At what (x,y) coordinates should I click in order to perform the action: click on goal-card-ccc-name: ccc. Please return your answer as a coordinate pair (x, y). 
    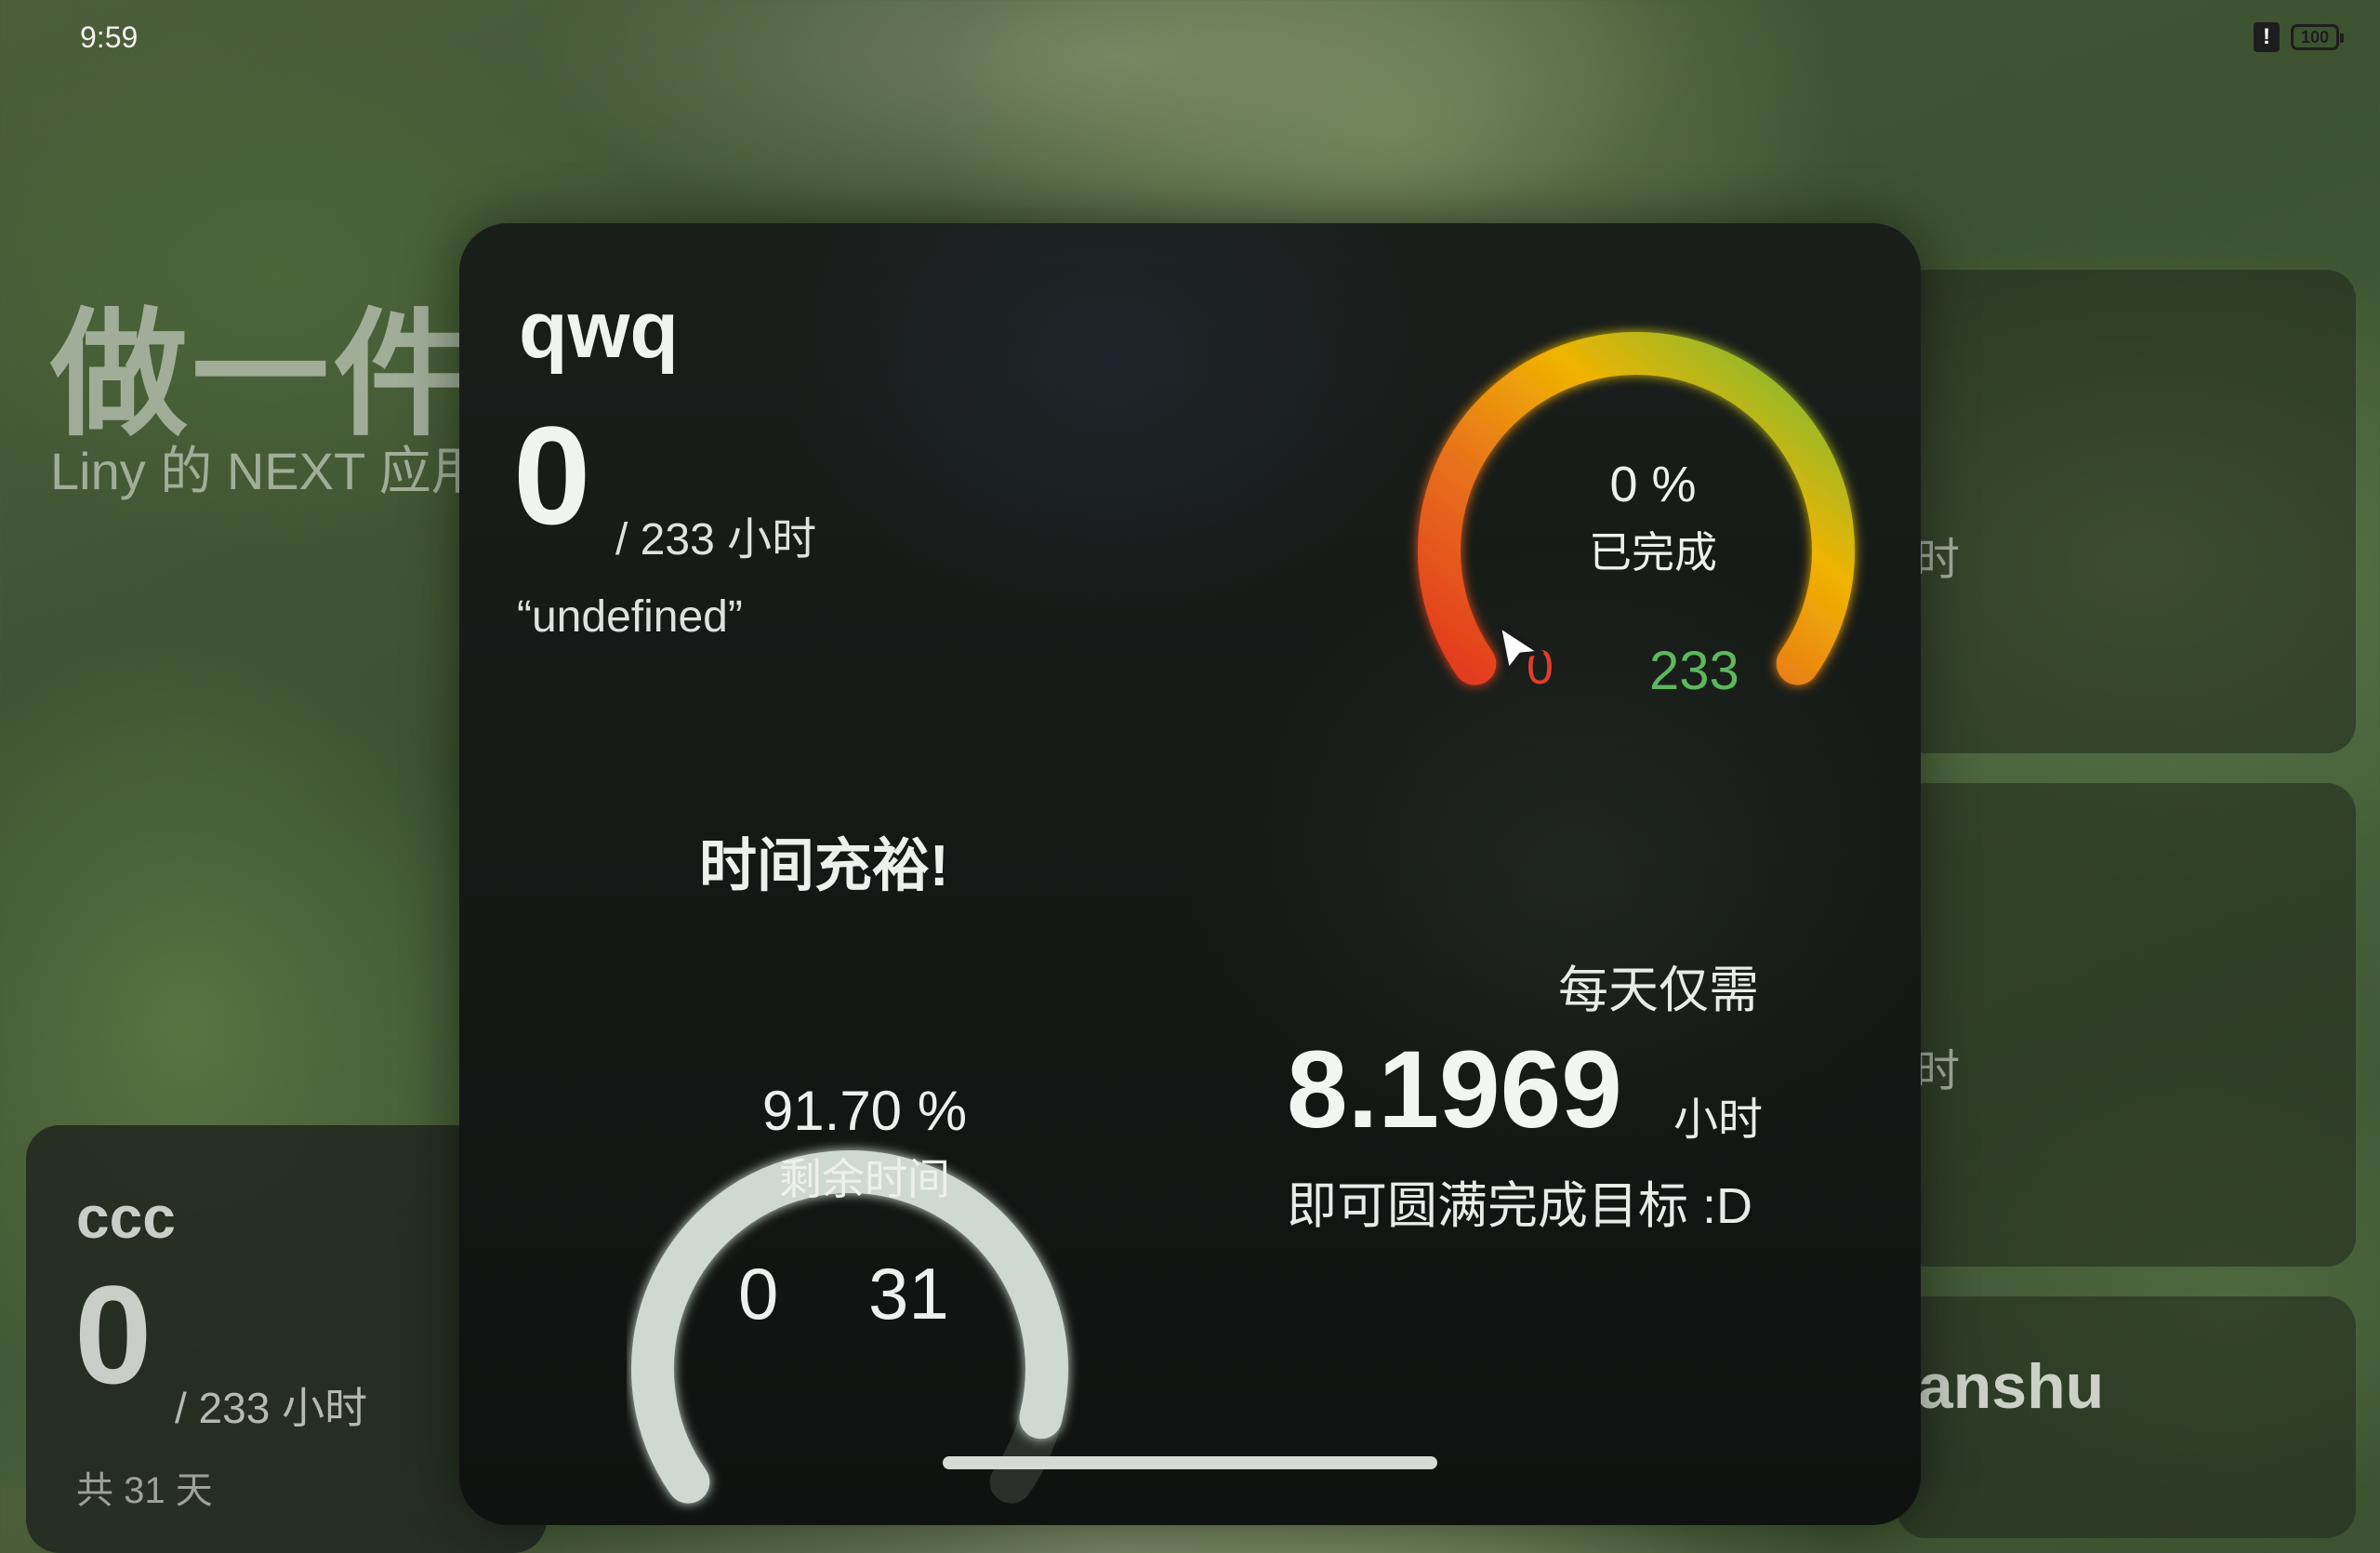
    Looking at the image, I should click on (126, 1217).